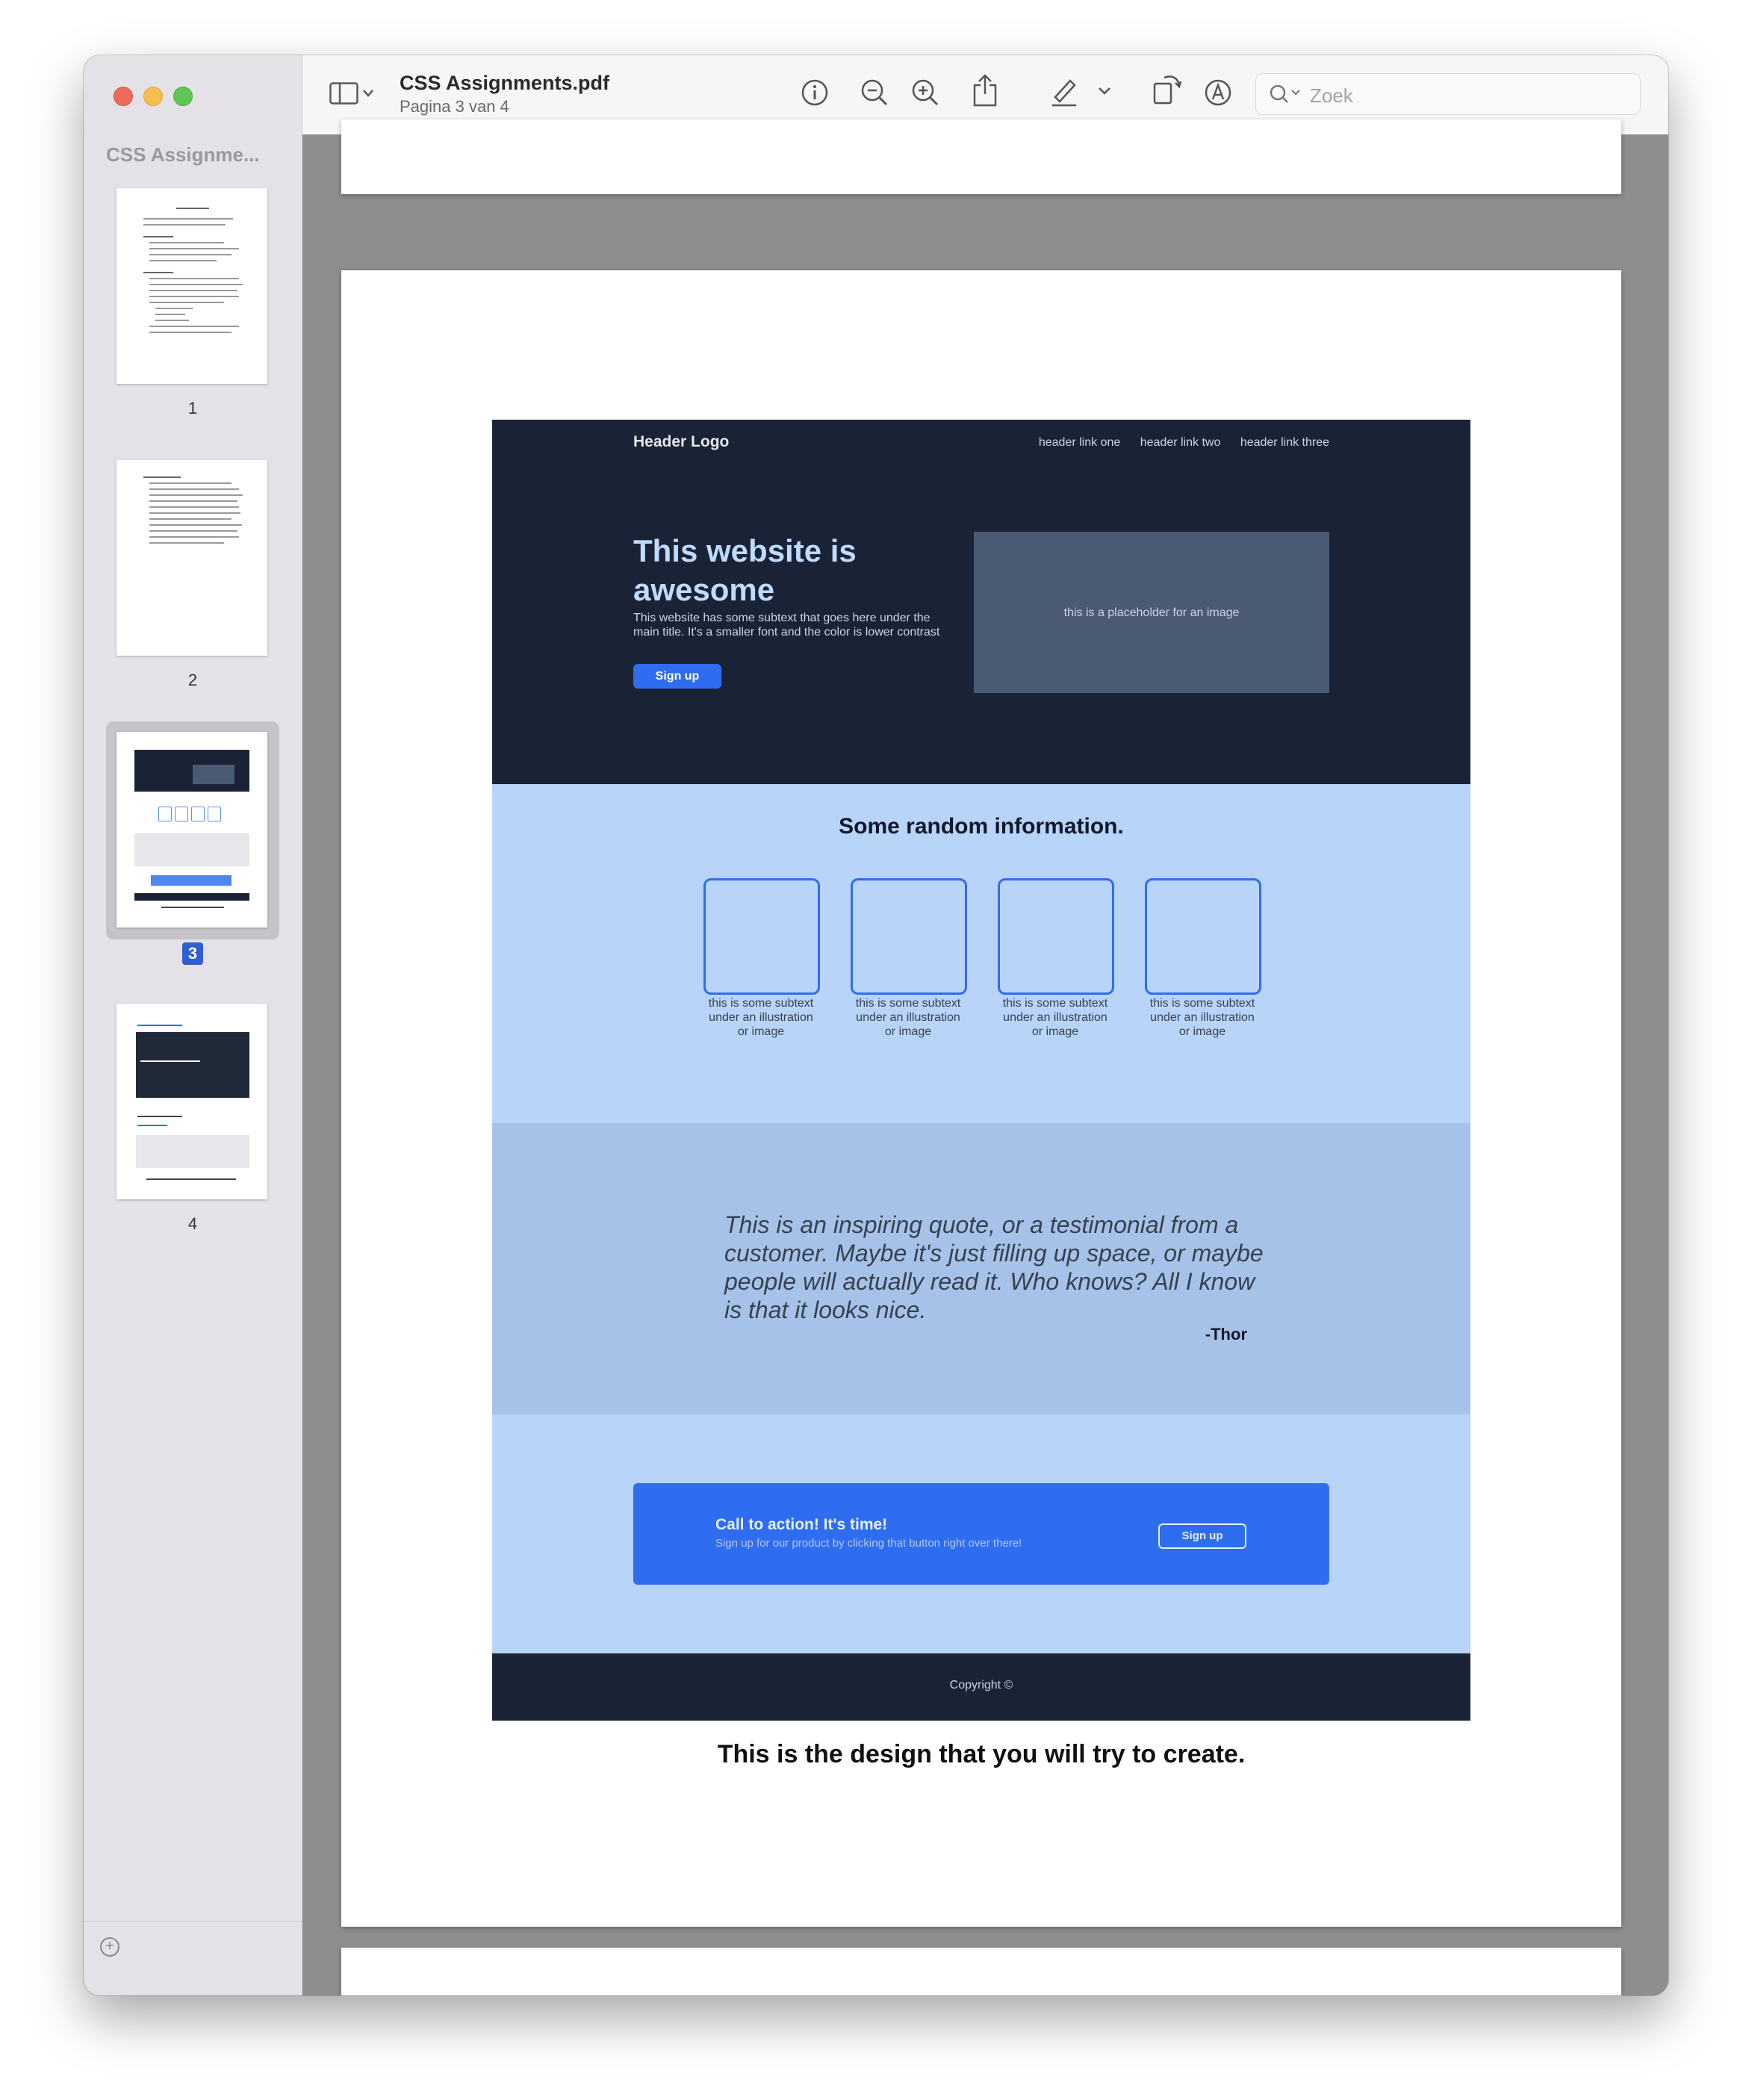 The image size is (1746, 2100). I want to click on page-number-4: 4, so click(192, 1223).